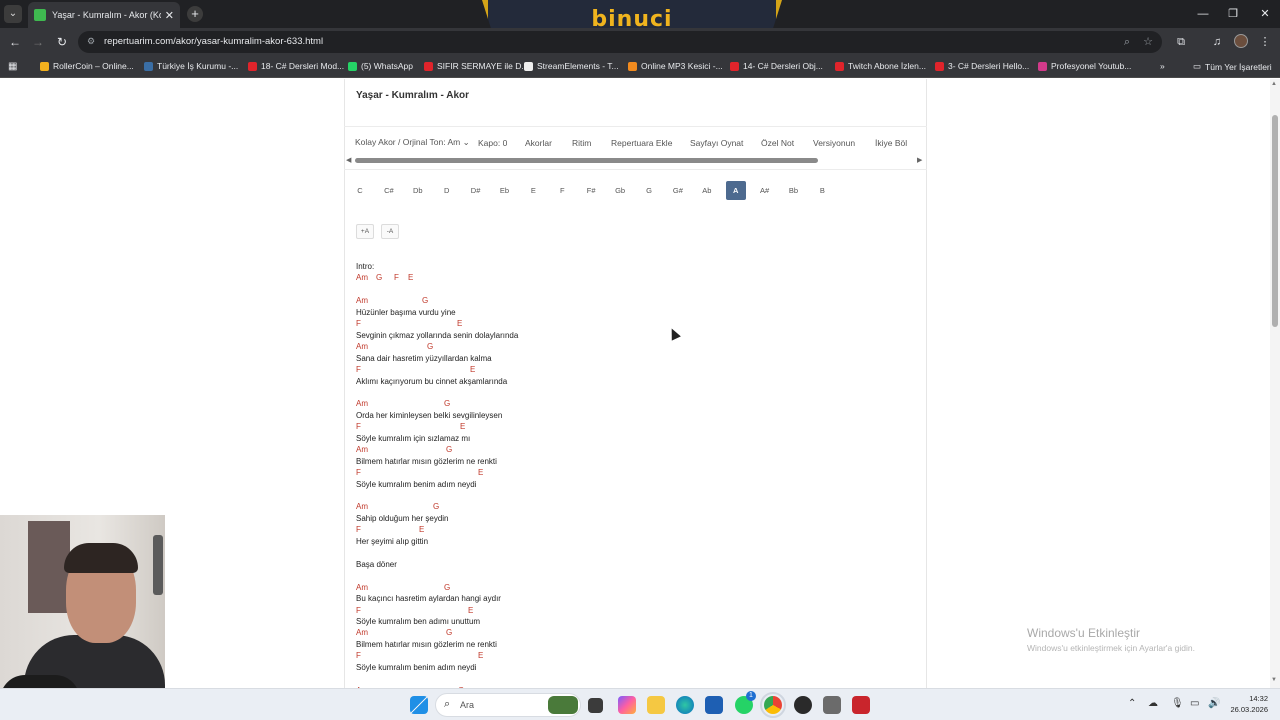 The height and width of the screenshot is (720, 1280). Describe the element at coordinates (1233, 14) in the screenshot. I see `restore-icon: ❐` at that location.